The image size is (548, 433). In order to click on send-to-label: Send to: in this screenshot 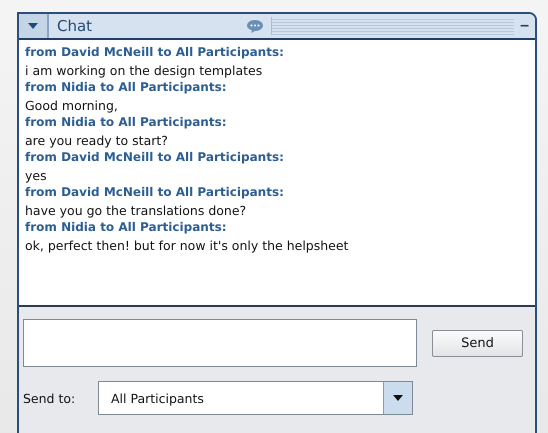, I will do `click(49, 398)`.